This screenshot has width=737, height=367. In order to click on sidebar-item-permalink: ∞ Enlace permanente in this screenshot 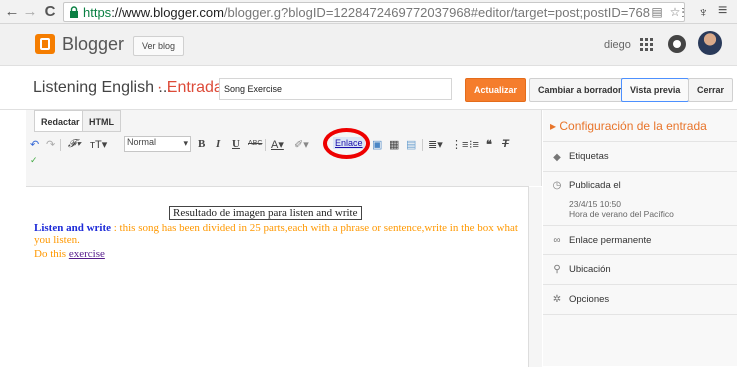, I will do `click(640, 240)`.